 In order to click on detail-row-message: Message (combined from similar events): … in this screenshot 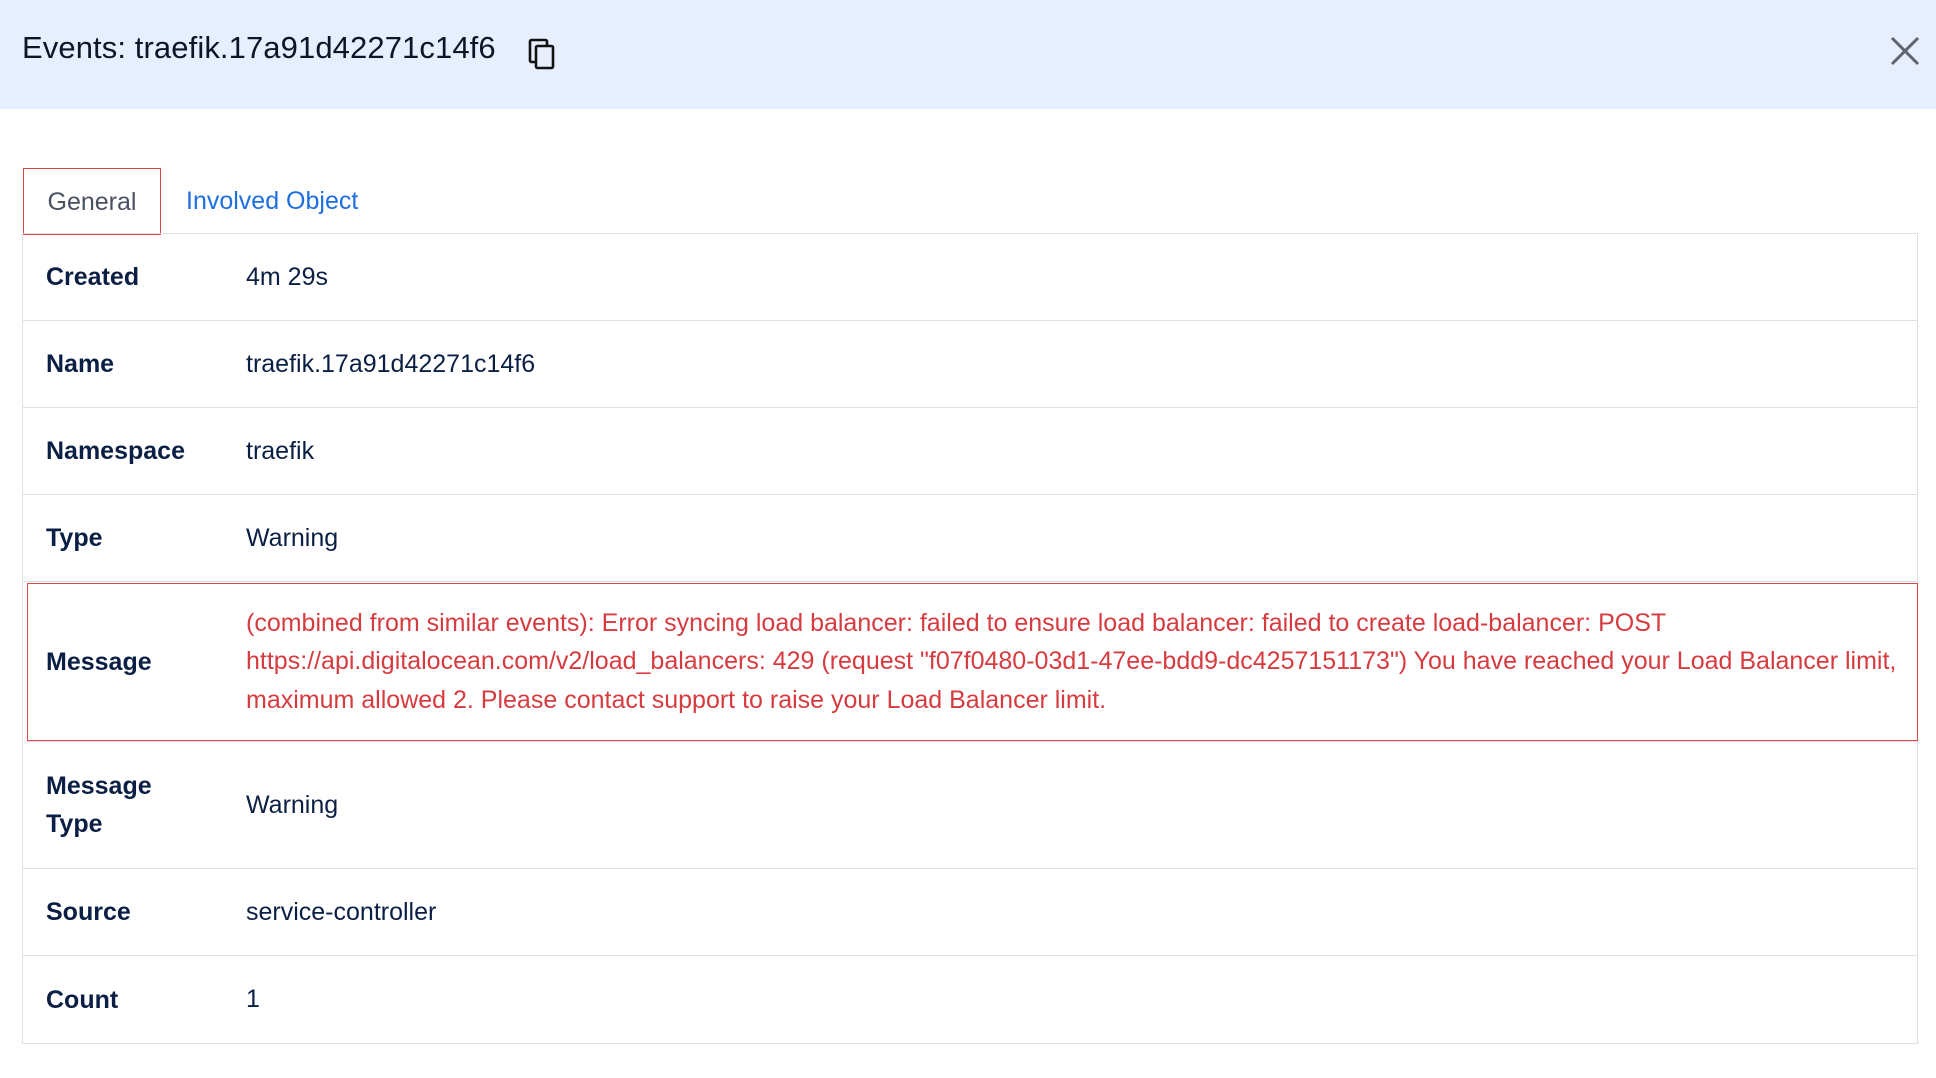, I will do `click(972, 662)`.